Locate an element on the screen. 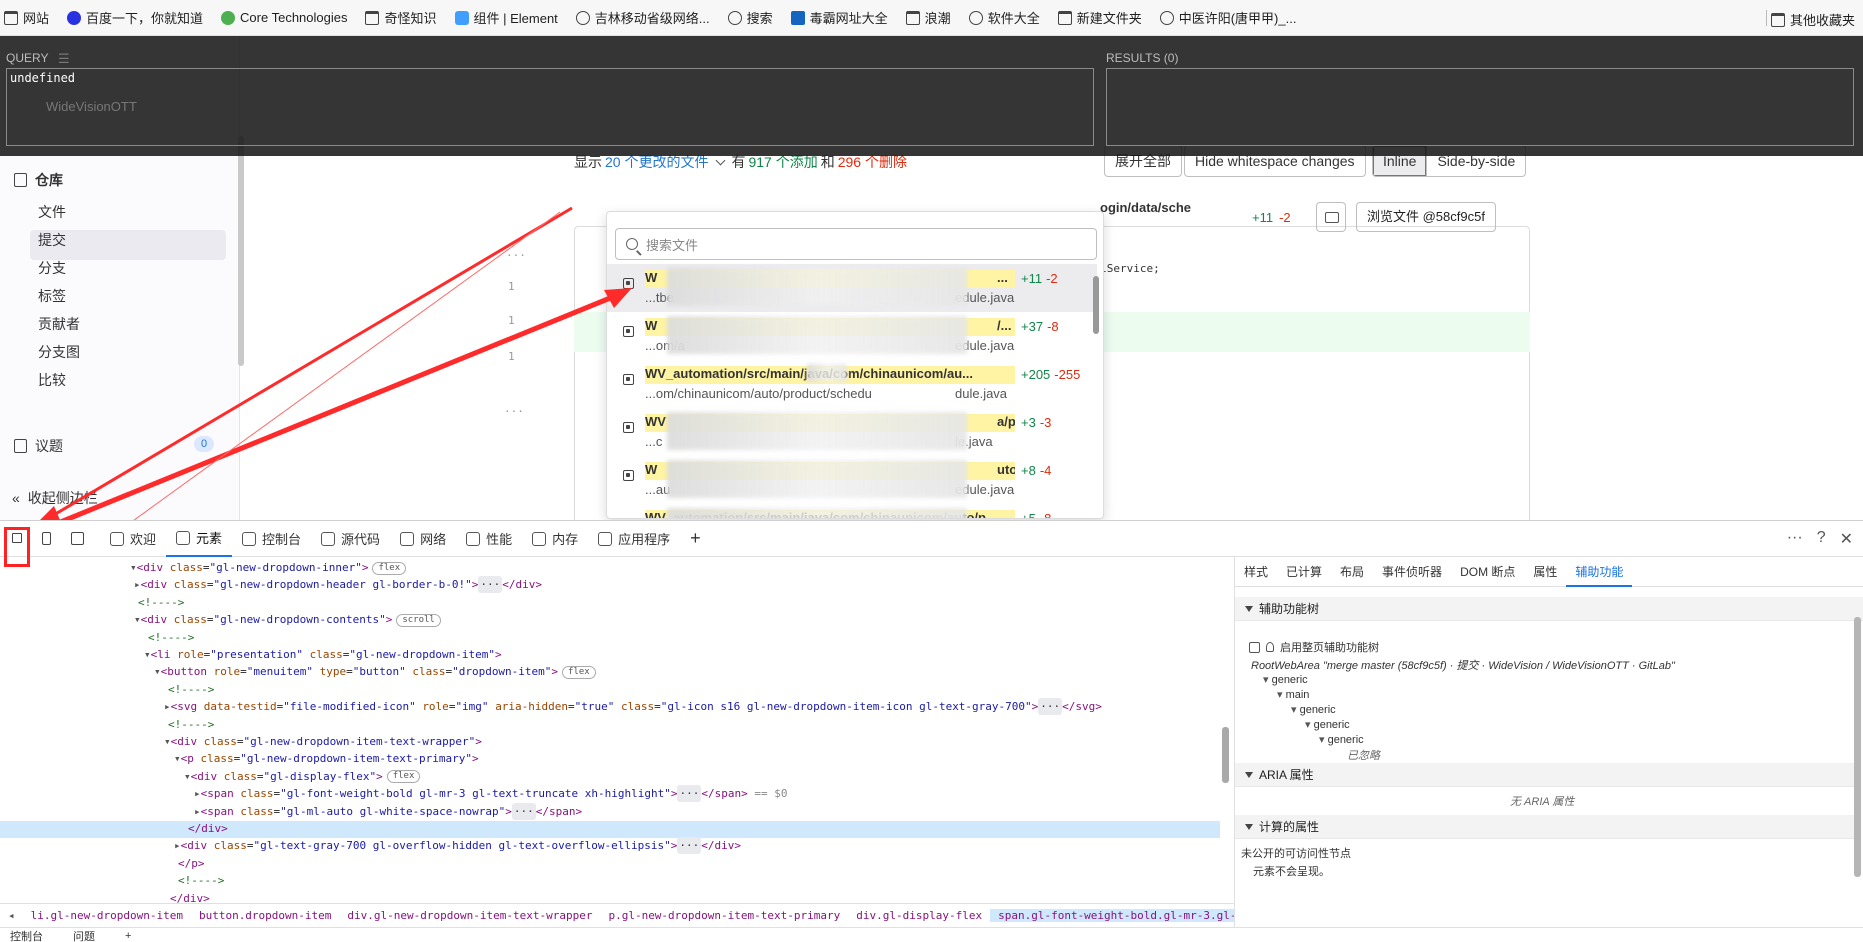  devtools-tab: 应用程序 is located at coordinates (634, 539).